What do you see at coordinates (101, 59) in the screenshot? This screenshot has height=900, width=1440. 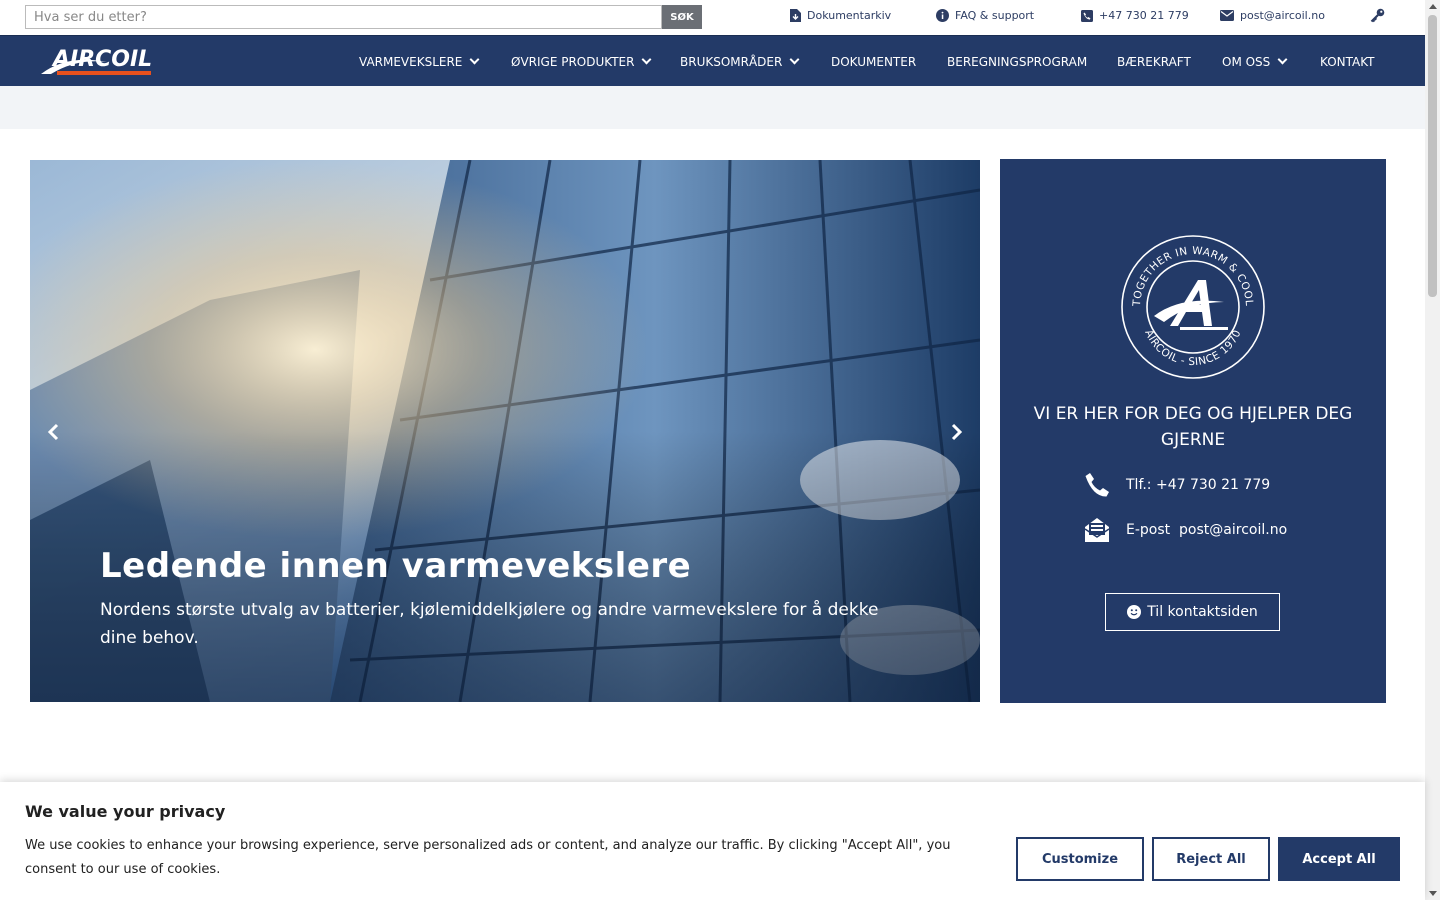 I see `logo-wordmark: AIRCOIL` at bounding box center [101, 59].